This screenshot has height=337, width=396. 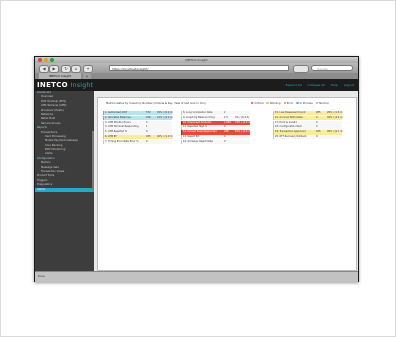 What do you see at coordinates (199, 117) in the screenshot?
I see `metric-label: 9. Acquiring Balance Clrng` at bounding box center [199, 117].